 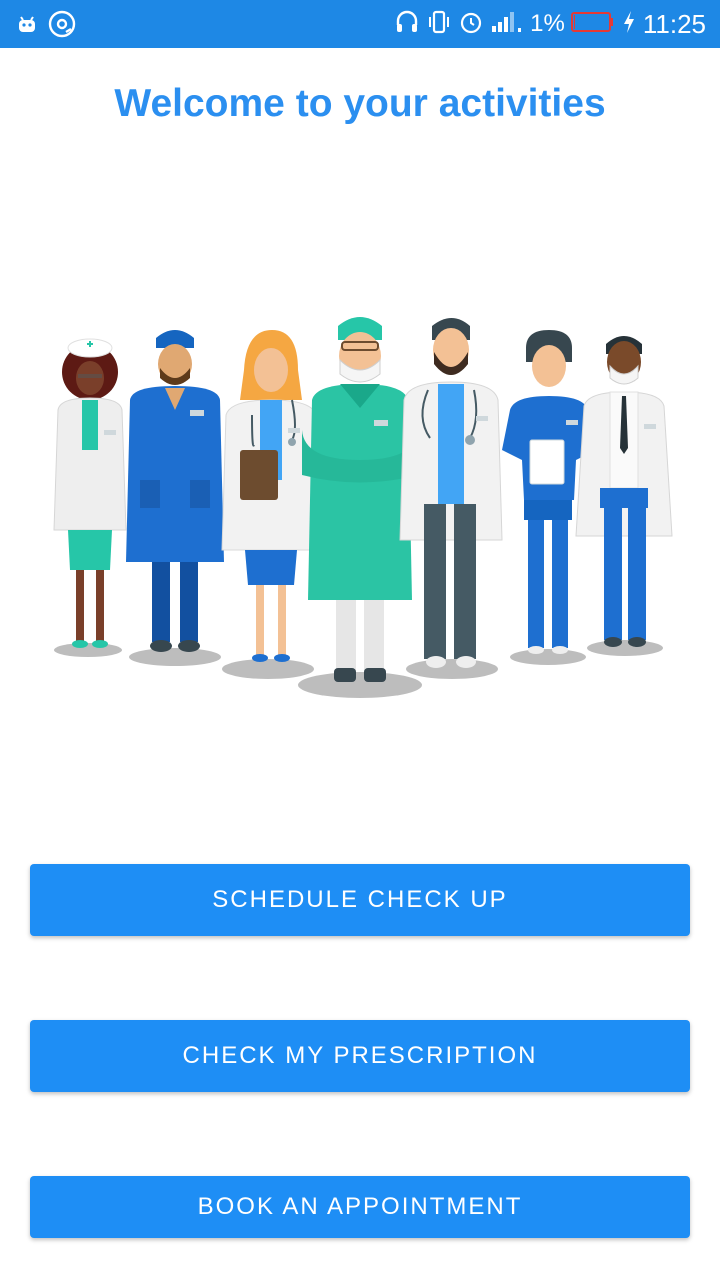 What do you see at coordinates (360, 900) in the screenshot?
I see `schedule-check-up-button: SCHEDULE CHECK UP` at bounding box center [360, 900].